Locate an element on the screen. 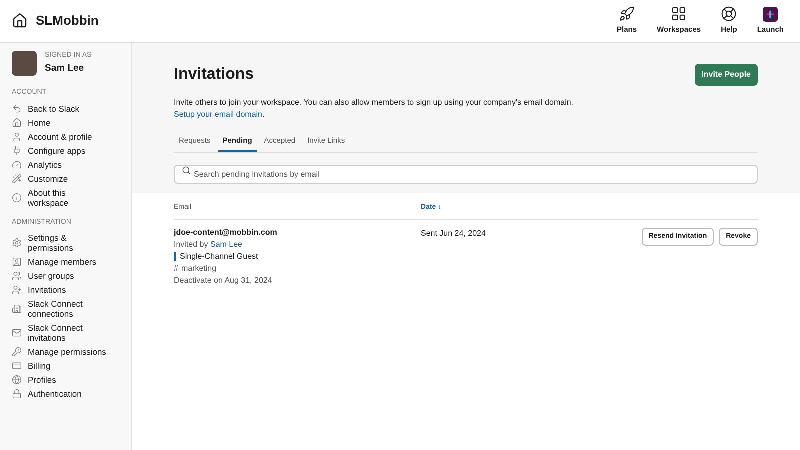  invite-people-button: Invite People is located at coordinates (726, 75).